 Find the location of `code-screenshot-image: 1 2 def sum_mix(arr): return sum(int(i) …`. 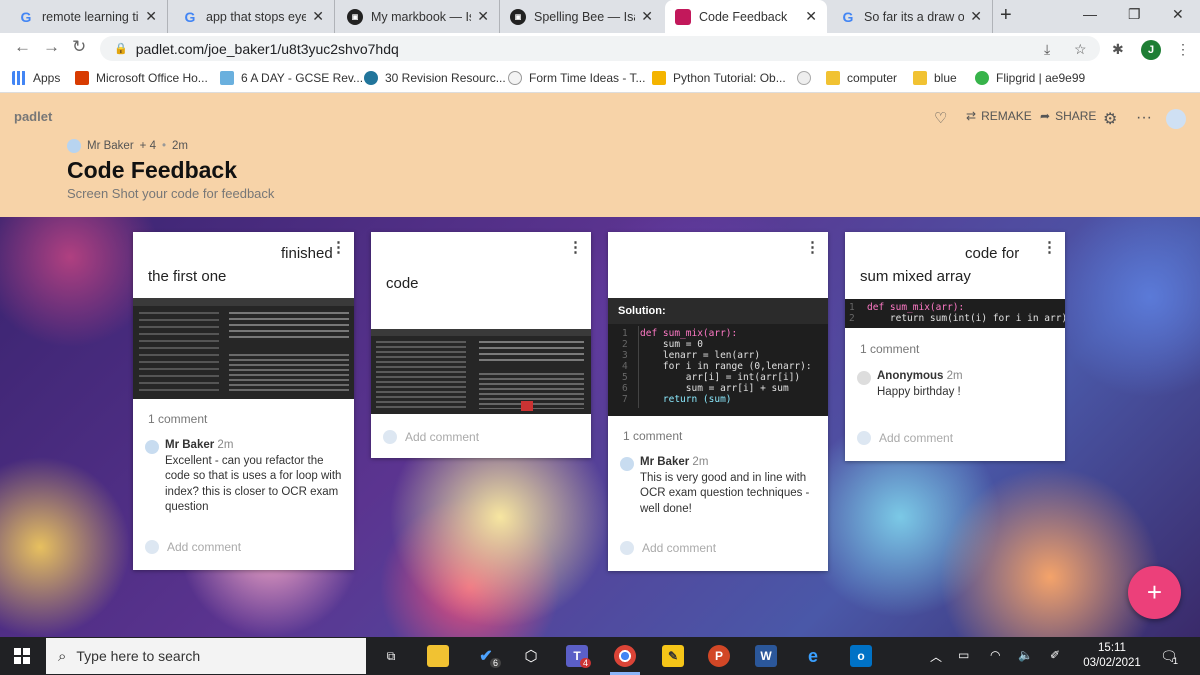

code-screenshot-image: 1 2 def sum_mix(arr): return sum(int(i) … is located at coordinates (955, 313).